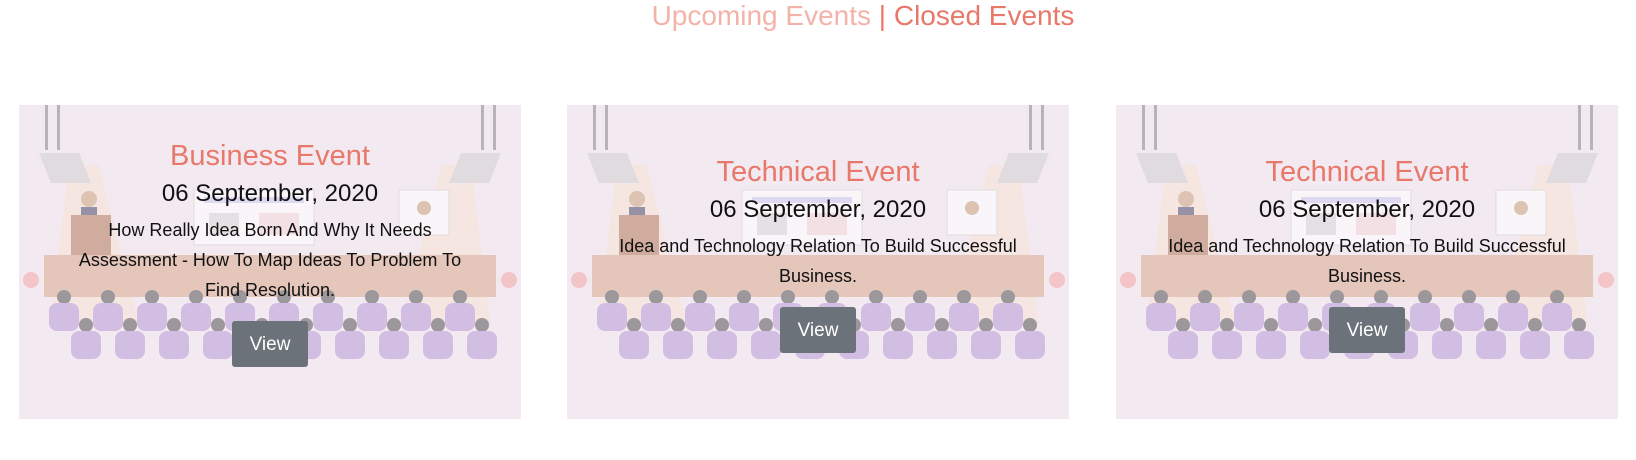  What do you see at coordinates (270, 156) in the screenshot?
I see `event-title: Business Event` at bounding box center [270, 156].